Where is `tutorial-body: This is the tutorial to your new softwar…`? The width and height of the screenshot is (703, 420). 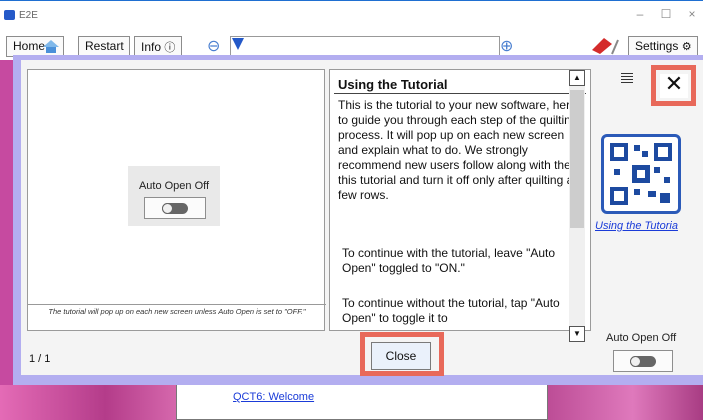
tutorial-body: This is the tutorial to your new softwar… is located at coordinates (458, 150).